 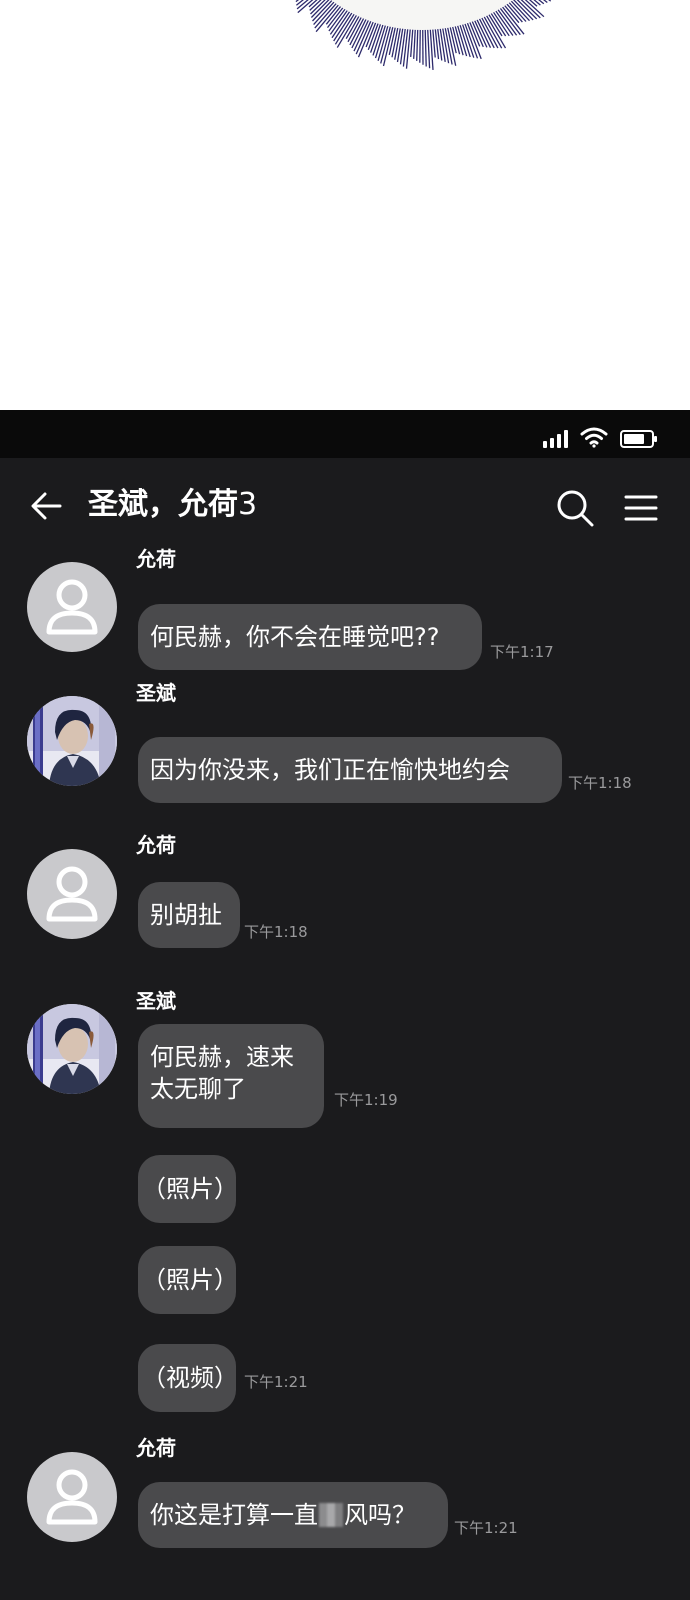 I want to click on chat-title-text: 圣斌，允荷, so click(x=163, y=504).